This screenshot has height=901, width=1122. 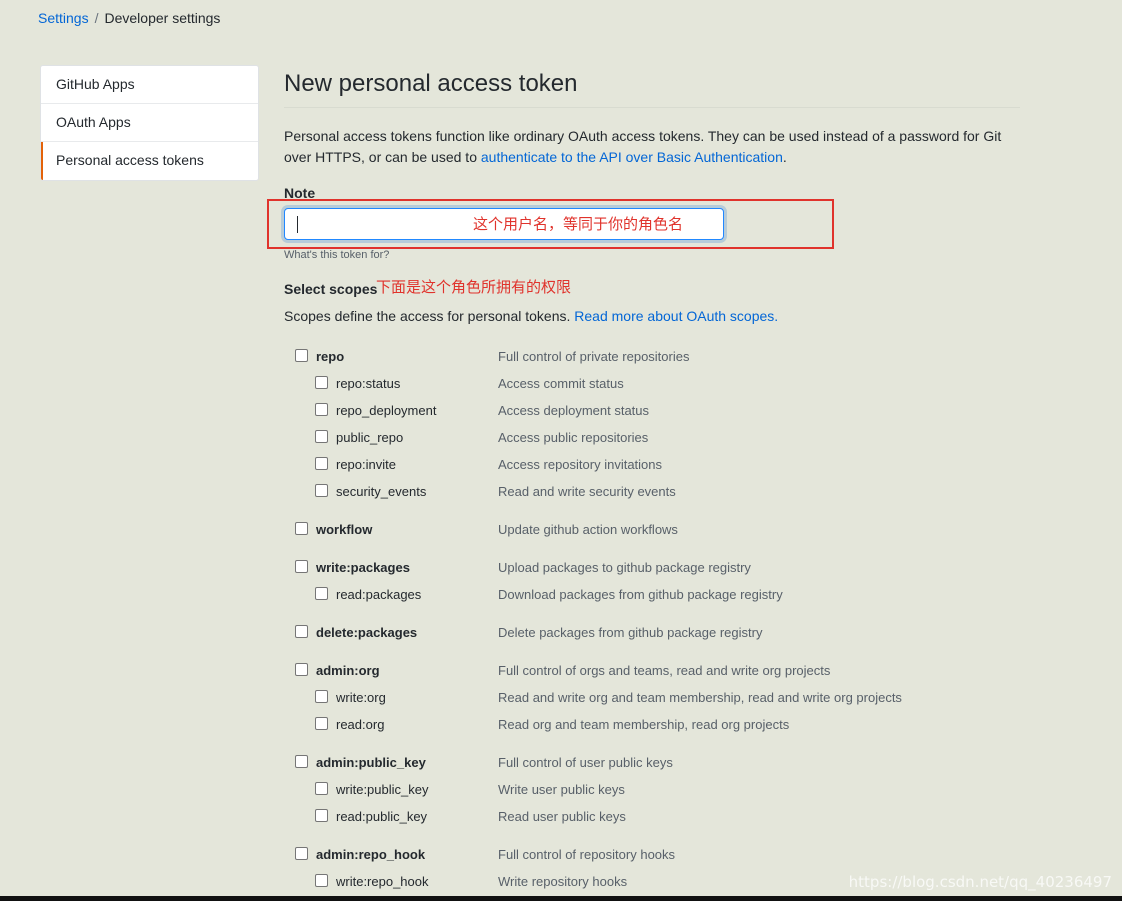 I want to click on scope-row-workflow: workflow Update github action workflows, so click(x=652, y=530).